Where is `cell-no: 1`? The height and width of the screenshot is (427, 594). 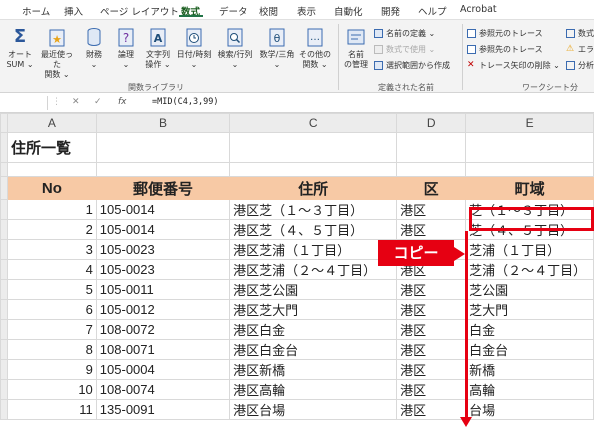 cell-no: 1 is located at coordinates (52, 209).